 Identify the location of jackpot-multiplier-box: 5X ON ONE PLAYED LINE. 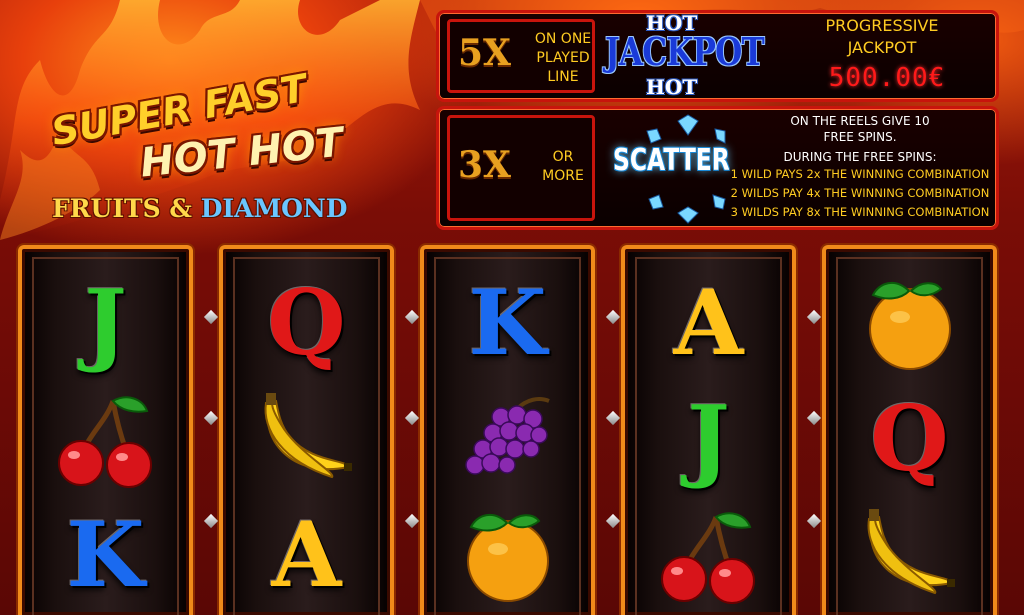
(521, 56).